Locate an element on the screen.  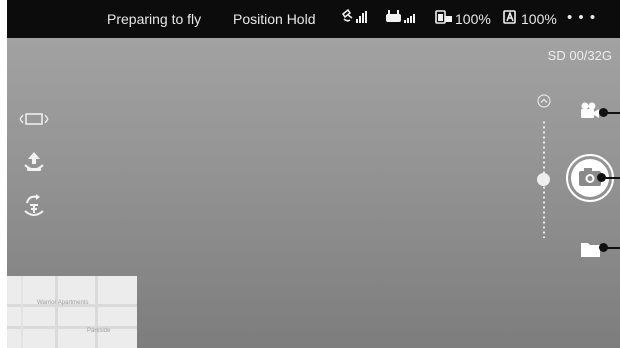
map-label-parkside: Parkside is located at coordinates (99, 331).